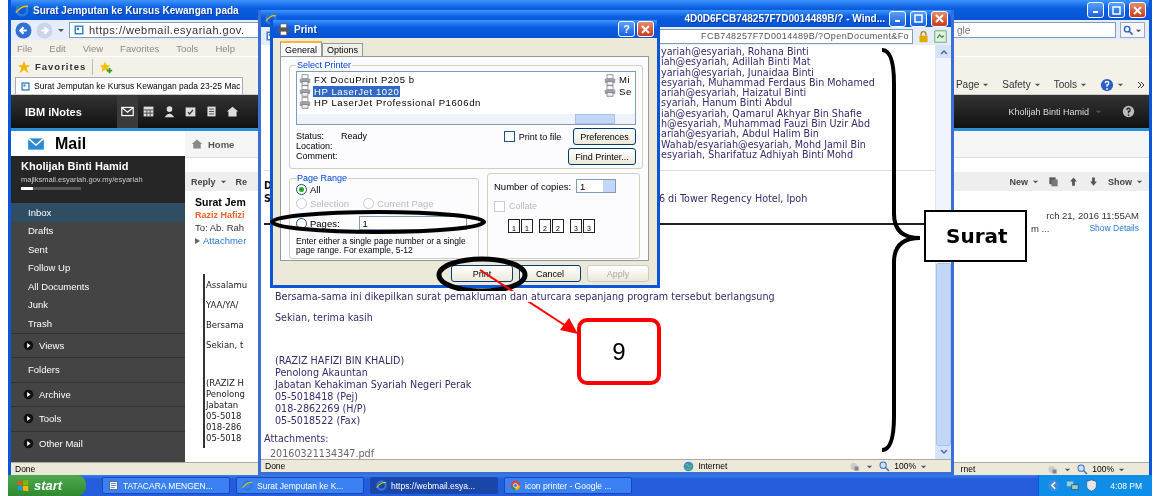 This screenshot has height=496, width=1158. What do you see at coordinates (98, 344) in the screenshot?
I see `nav-item: Views` at bounding box center [98, 344].